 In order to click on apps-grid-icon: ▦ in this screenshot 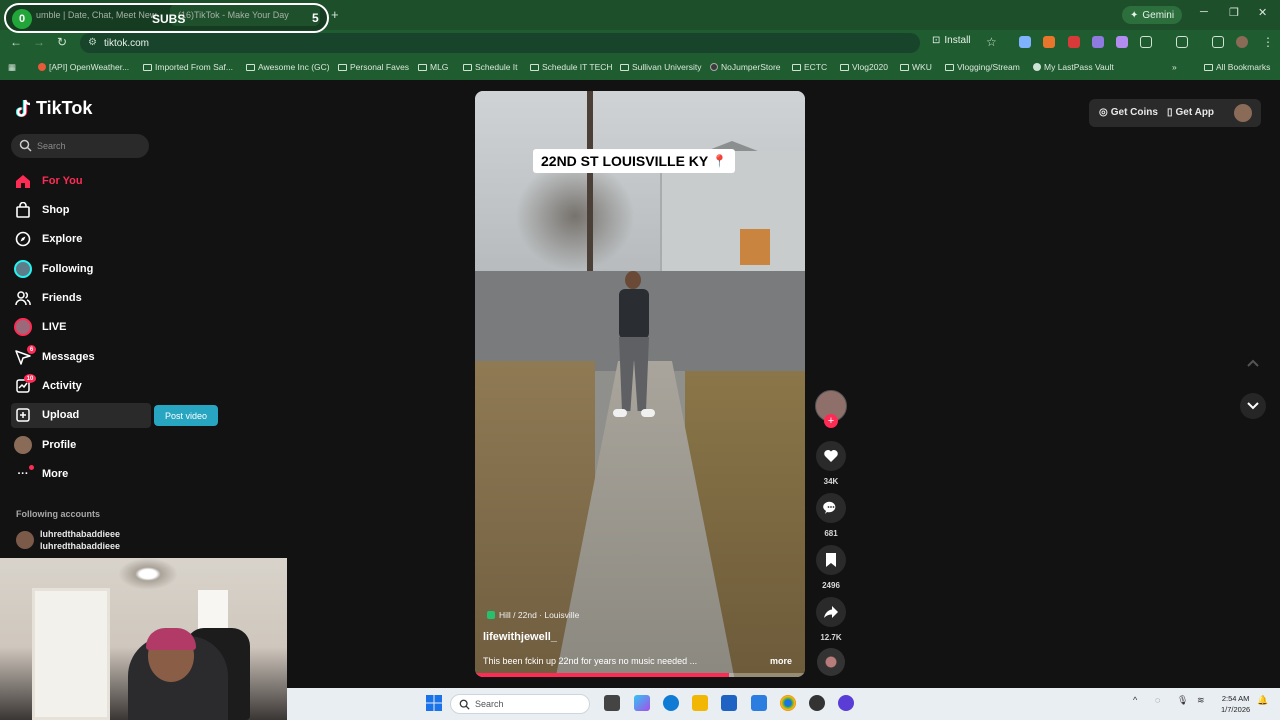, I will do `click(12, 67)`.